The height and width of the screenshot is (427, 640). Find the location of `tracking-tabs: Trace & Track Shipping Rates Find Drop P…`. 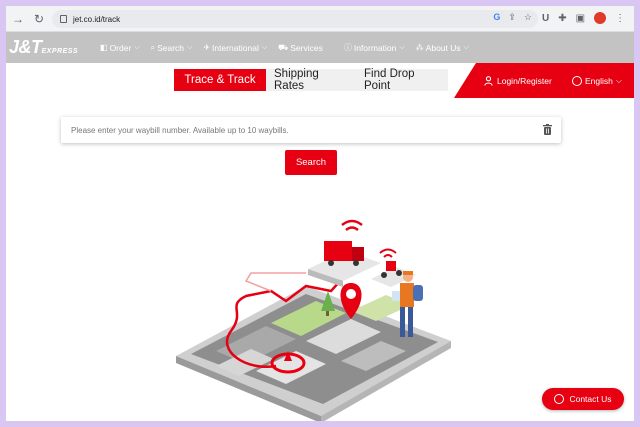

tracking-tabs: Trace & Track Shipping Rates Find Drop P… is located at coordinates (311, 80).